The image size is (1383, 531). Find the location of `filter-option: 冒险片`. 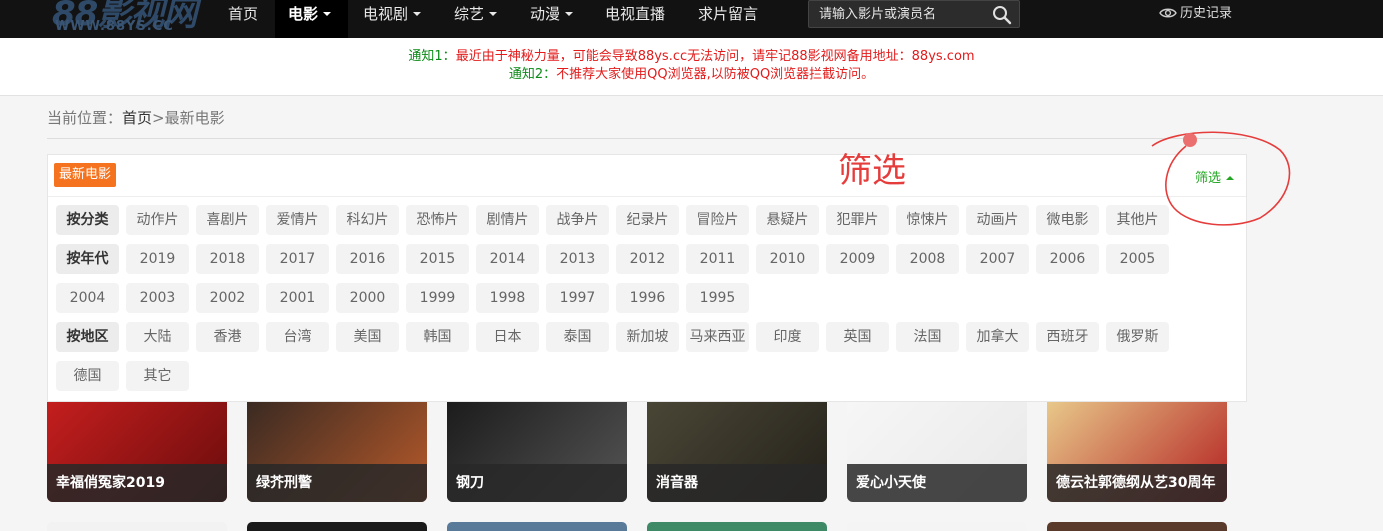

filter-option: 冒险片 is located at coordinates (717, 220).